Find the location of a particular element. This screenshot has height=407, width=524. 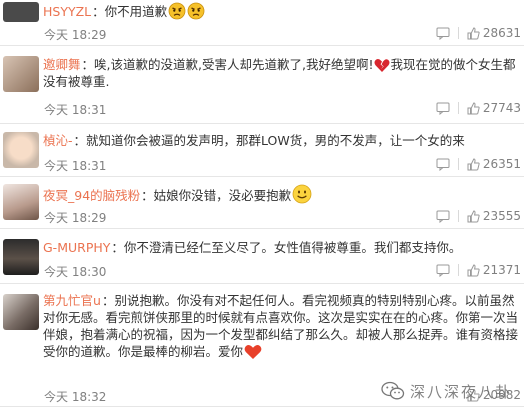

like-count: 28631 is located at coordinates (501, 33).